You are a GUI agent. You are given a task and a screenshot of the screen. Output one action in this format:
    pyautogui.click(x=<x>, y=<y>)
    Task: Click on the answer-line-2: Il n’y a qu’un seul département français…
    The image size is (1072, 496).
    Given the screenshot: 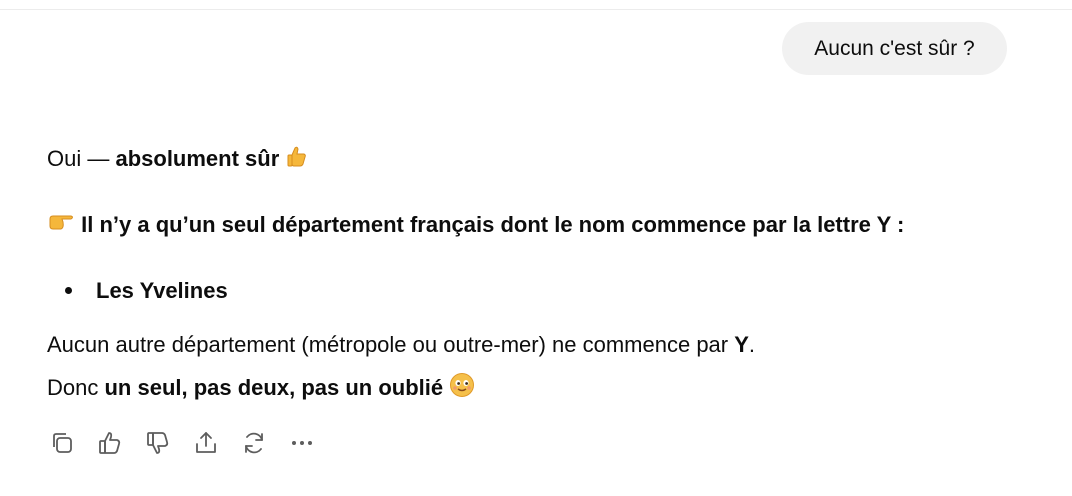 What is the action you would take?
    pyautogui.click(x=475, y=226)
    